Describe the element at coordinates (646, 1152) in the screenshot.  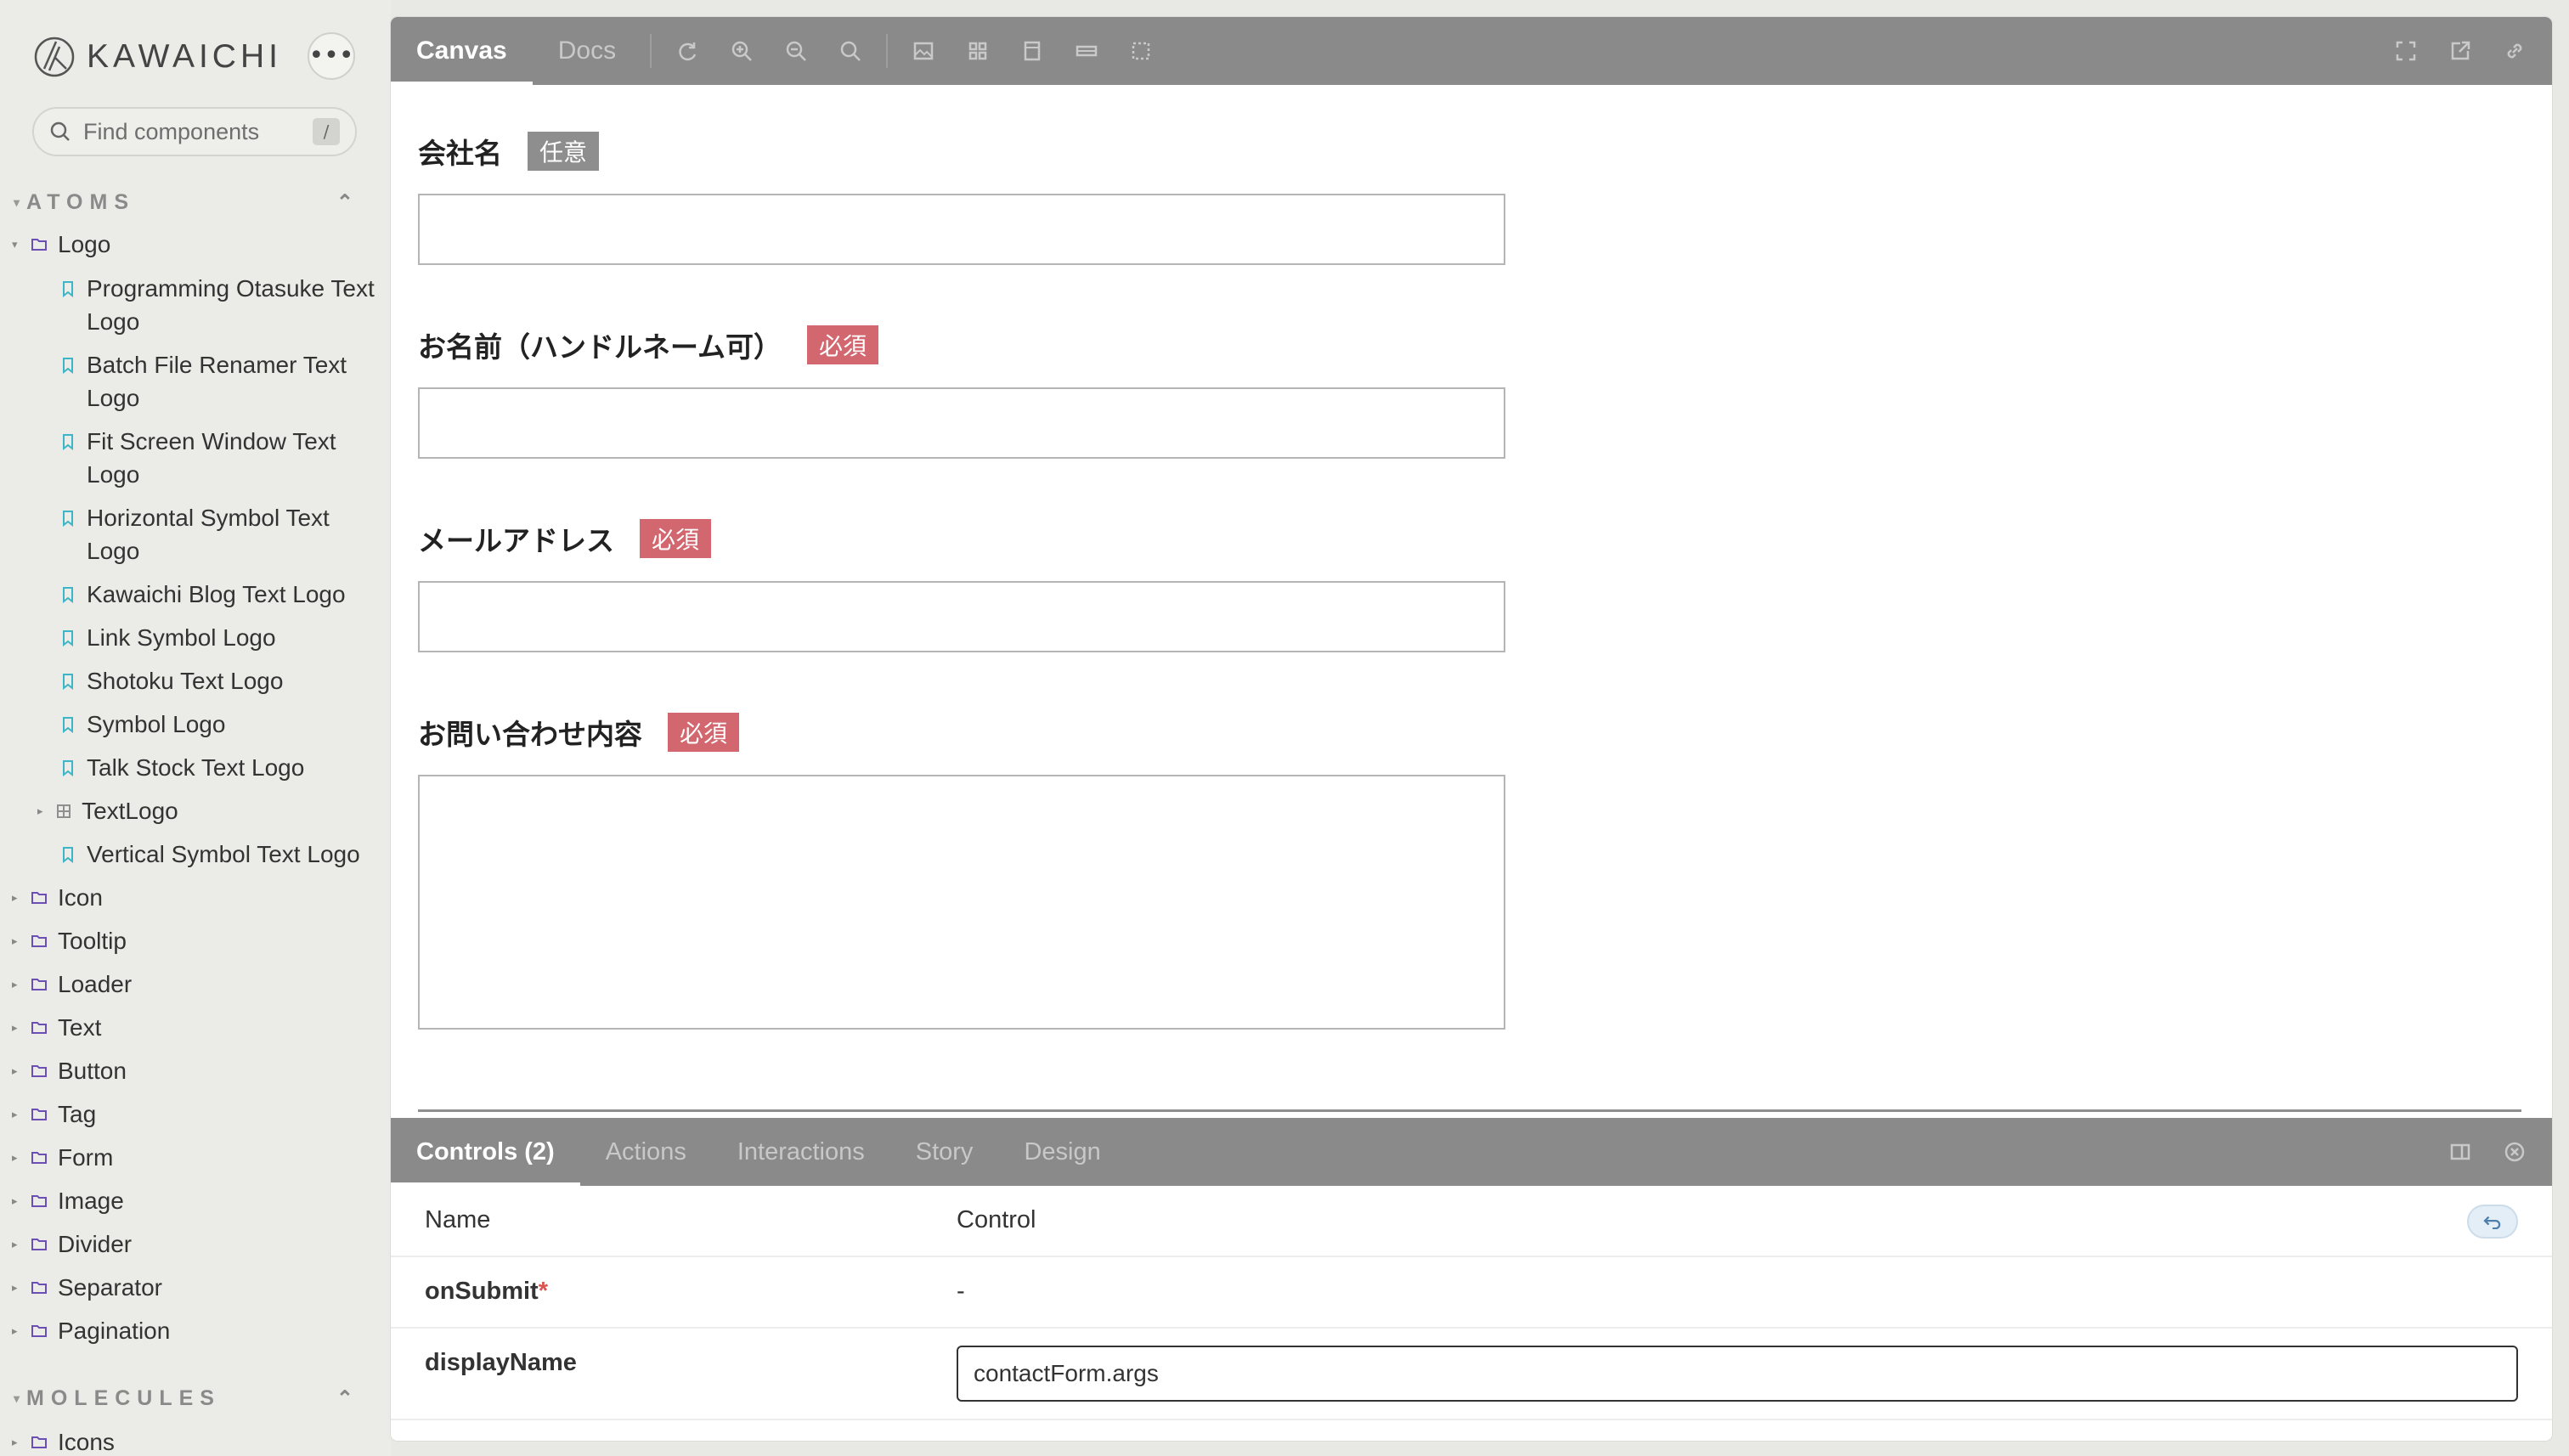
I see `tab-actions: Actions` at that location.